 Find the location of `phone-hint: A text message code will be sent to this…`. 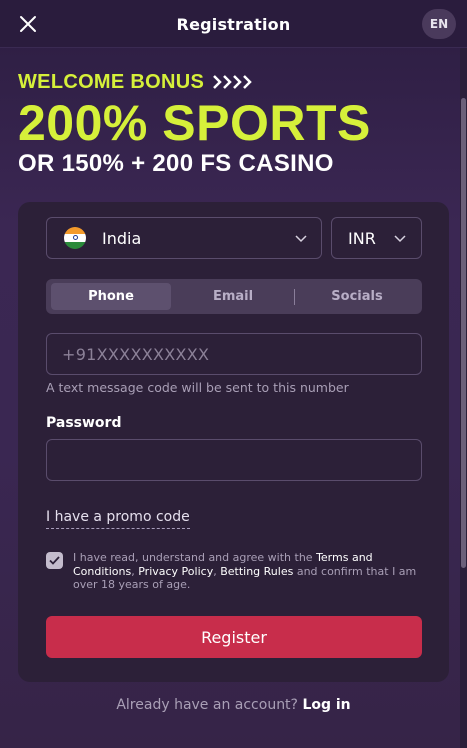

phone-hint: A text message code will be sent to this… is located at coordinates (197, 387).